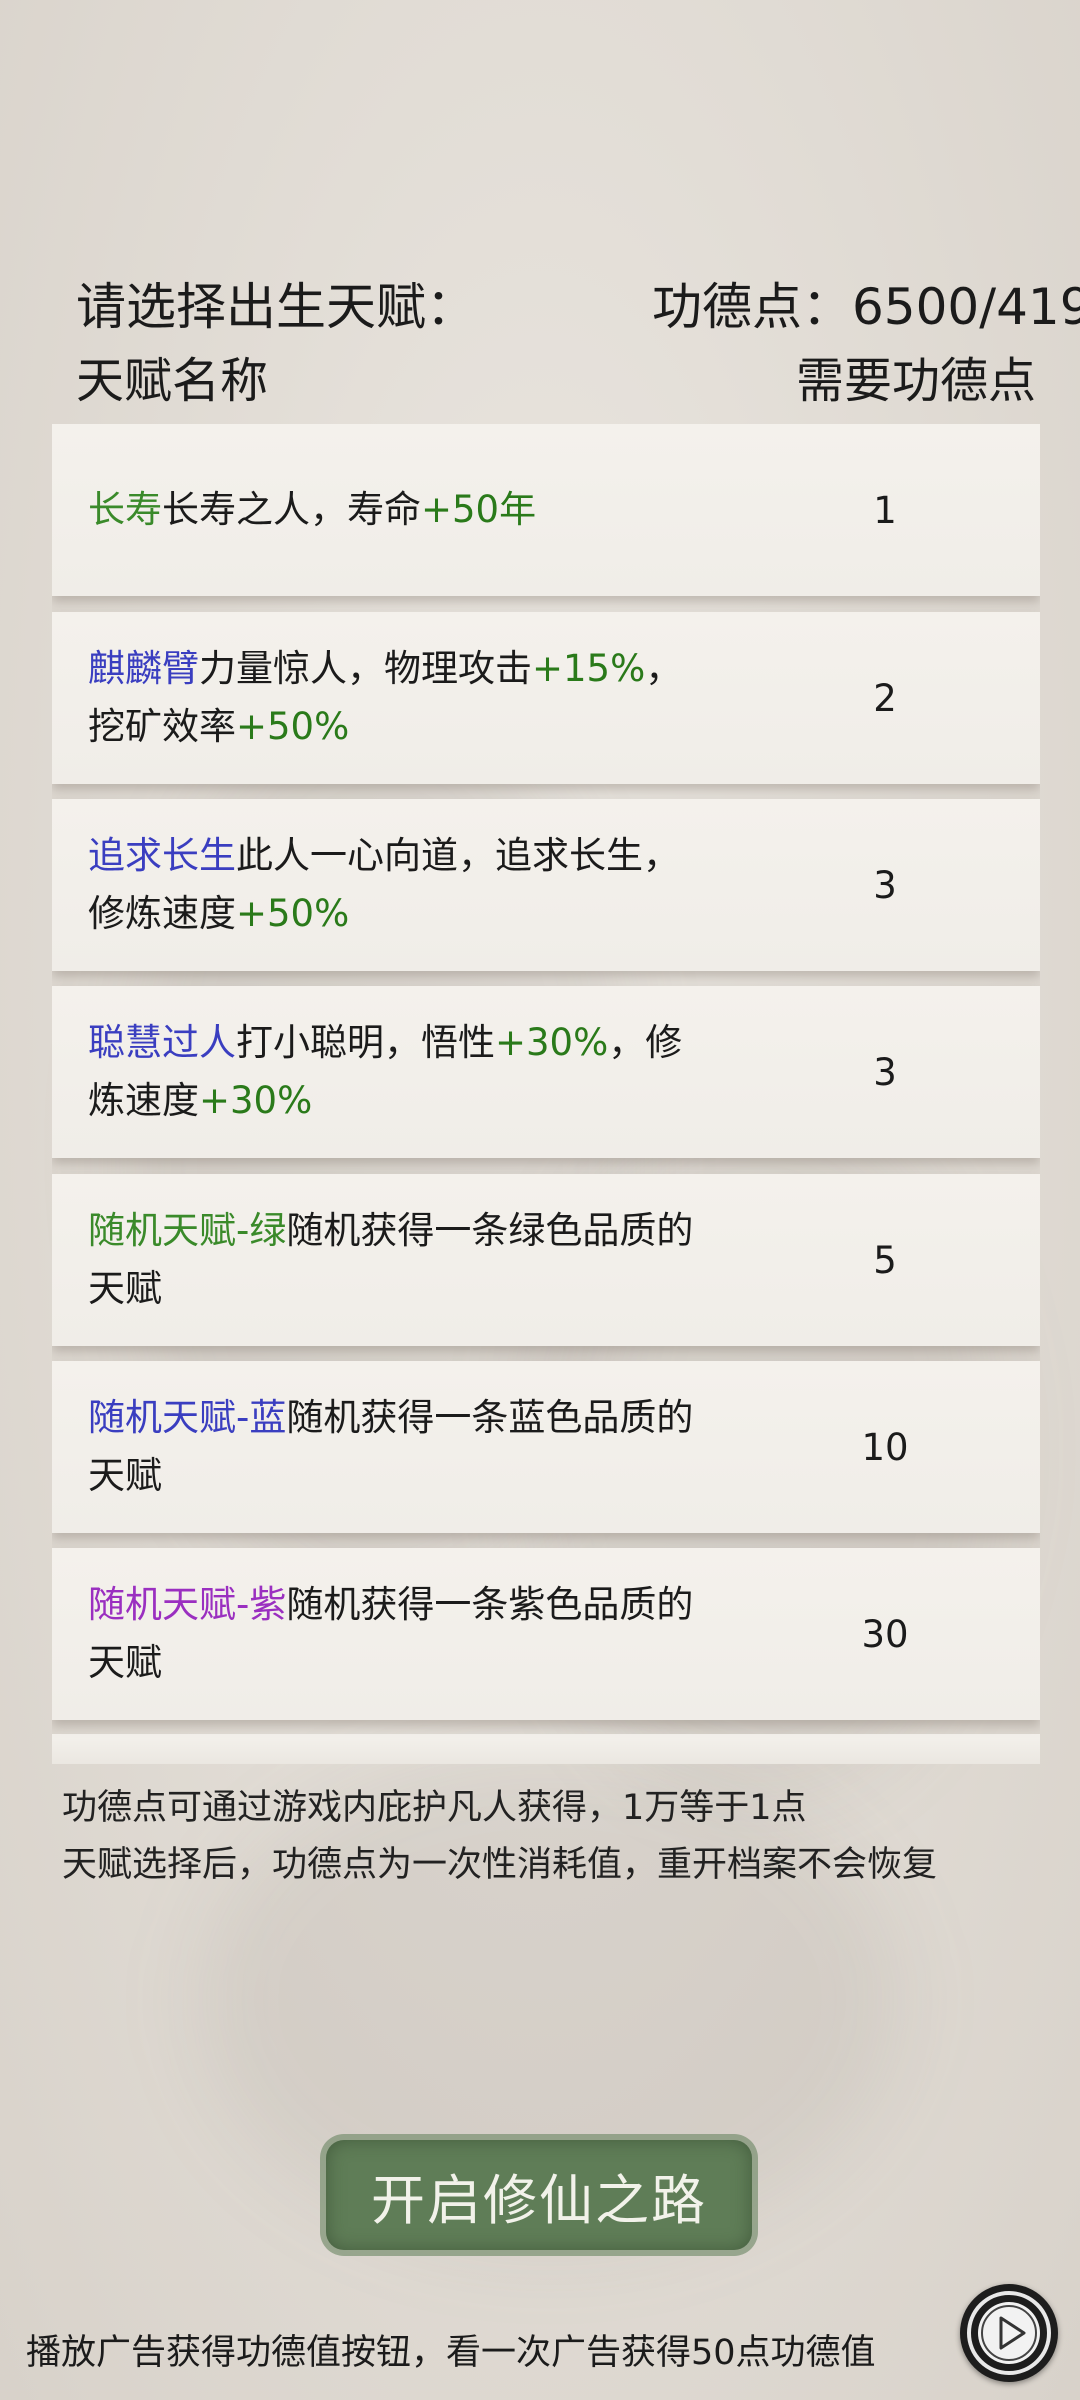 The height and width of the screenshot is (2400, 1080). Describe the element at coordinates (490, 1417) in the screenshot. I see `talent-desc: 随机获得一条蓝色品质的` at that location.